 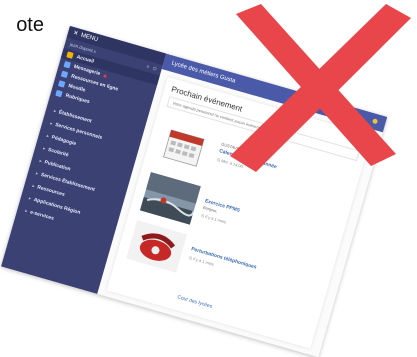 I want to click on cour-des-lycees-link: Cour des lycées, so click(x=195, y=302).